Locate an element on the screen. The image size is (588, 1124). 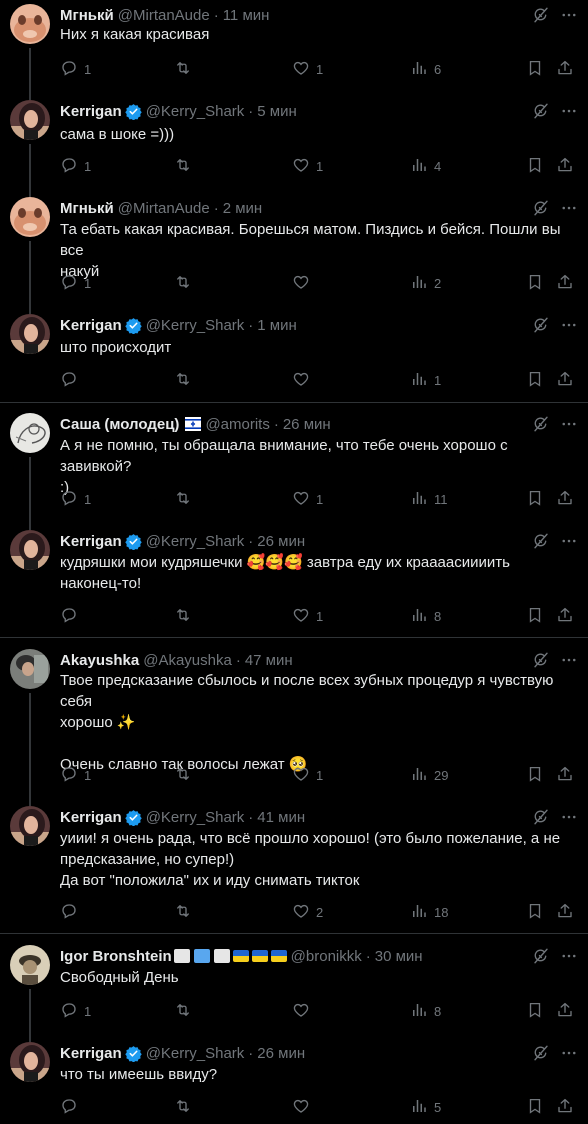
author-name: Igor Bronshtein is located at coordinates (116, 956).